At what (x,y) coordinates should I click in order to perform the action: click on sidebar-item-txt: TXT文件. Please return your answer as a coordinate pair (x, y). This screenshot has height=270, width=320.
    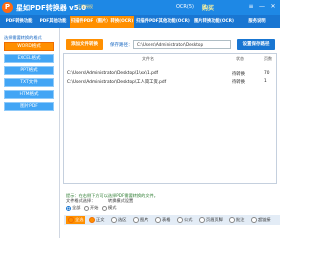
    Looking at the image, I should click on (29, 82).